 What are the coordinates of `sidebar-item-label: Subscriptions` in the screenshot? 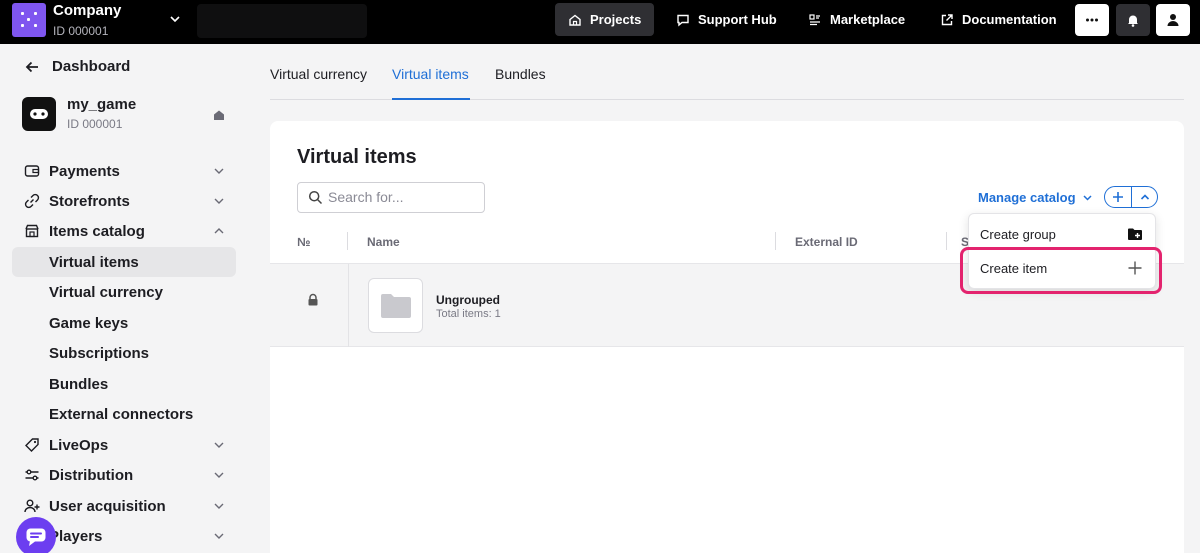 It's located at (99, 353).